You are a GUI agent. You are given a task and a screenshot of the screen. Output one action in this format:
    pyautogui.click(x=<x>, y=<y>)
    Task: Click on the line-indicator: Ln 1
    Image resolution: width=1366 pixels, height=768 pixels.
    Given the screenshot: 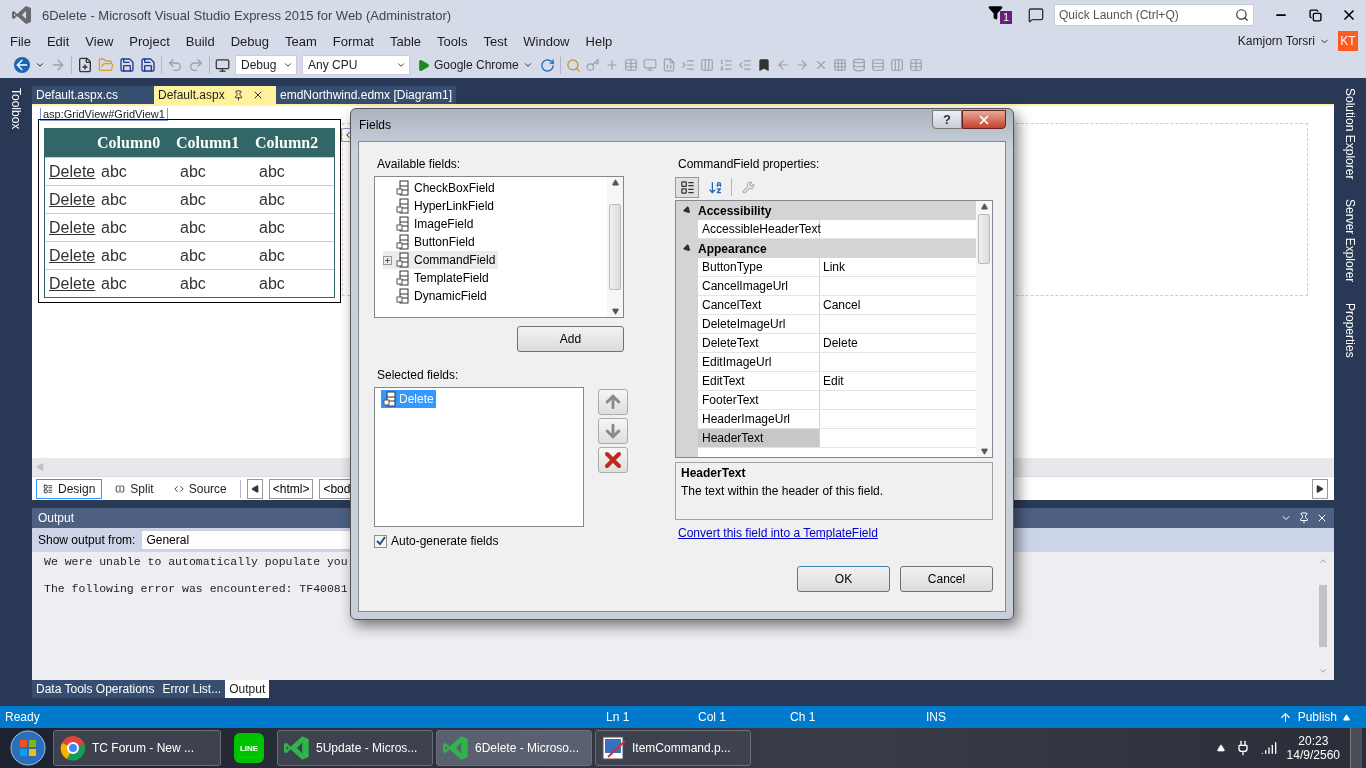 What is the action you would take?
    pyautogui.click(x=618, y=717)
    